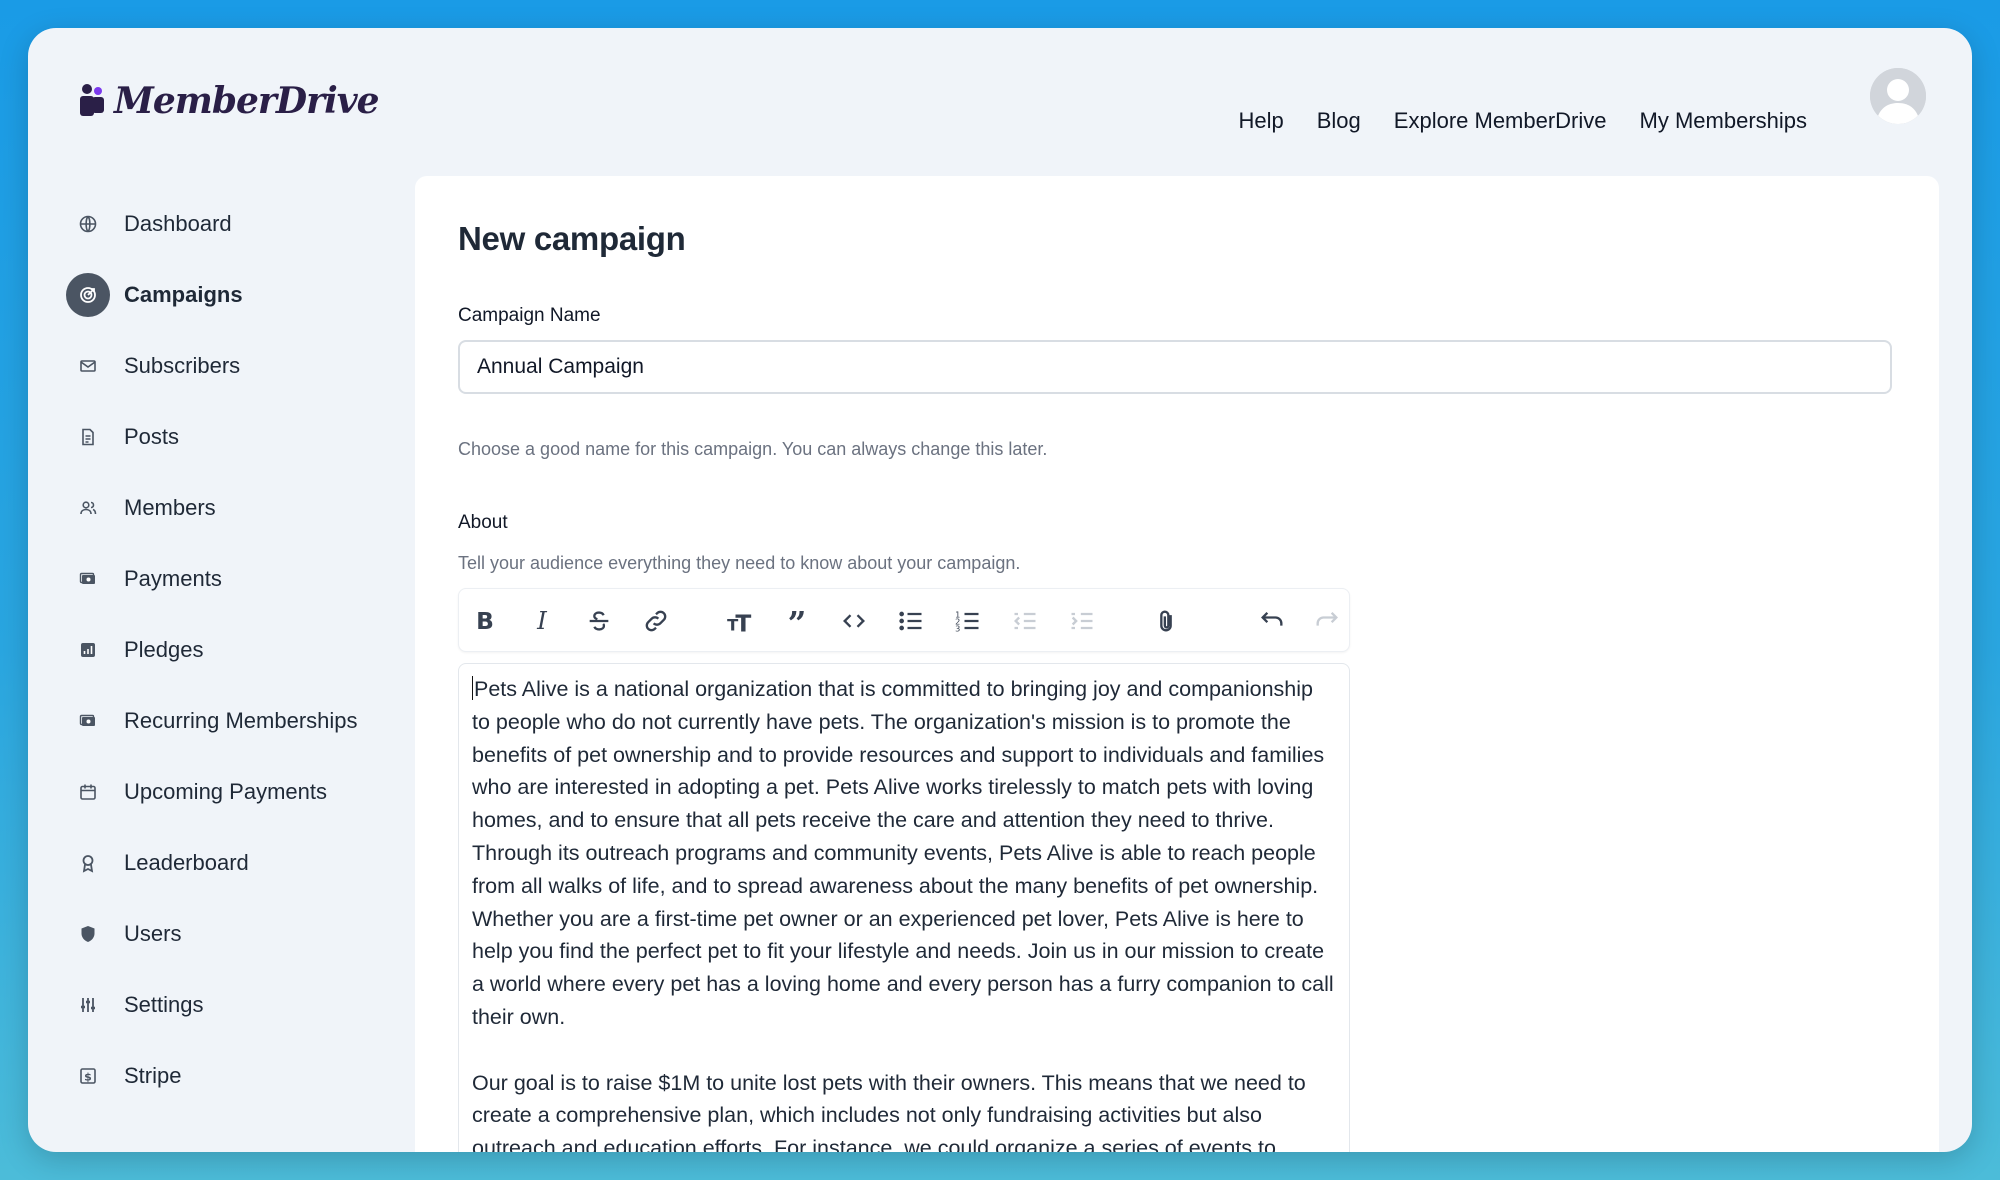 This screenshot has height=1180, width=2000. Describe the element at coordinates (152, 436) in the screenshot. I see `sidebar-item-label: Posts` at that location.